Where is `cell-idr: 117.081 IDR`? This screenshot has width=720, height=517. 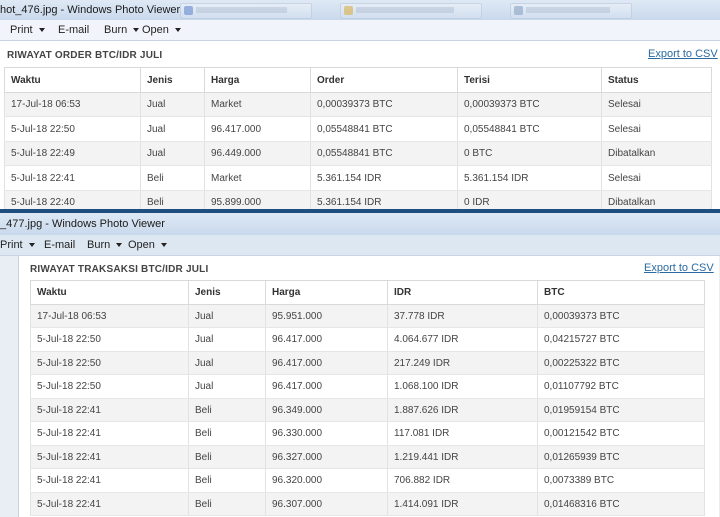
cell-idr: 117.081 IDR is located at coordinates (462, 433).